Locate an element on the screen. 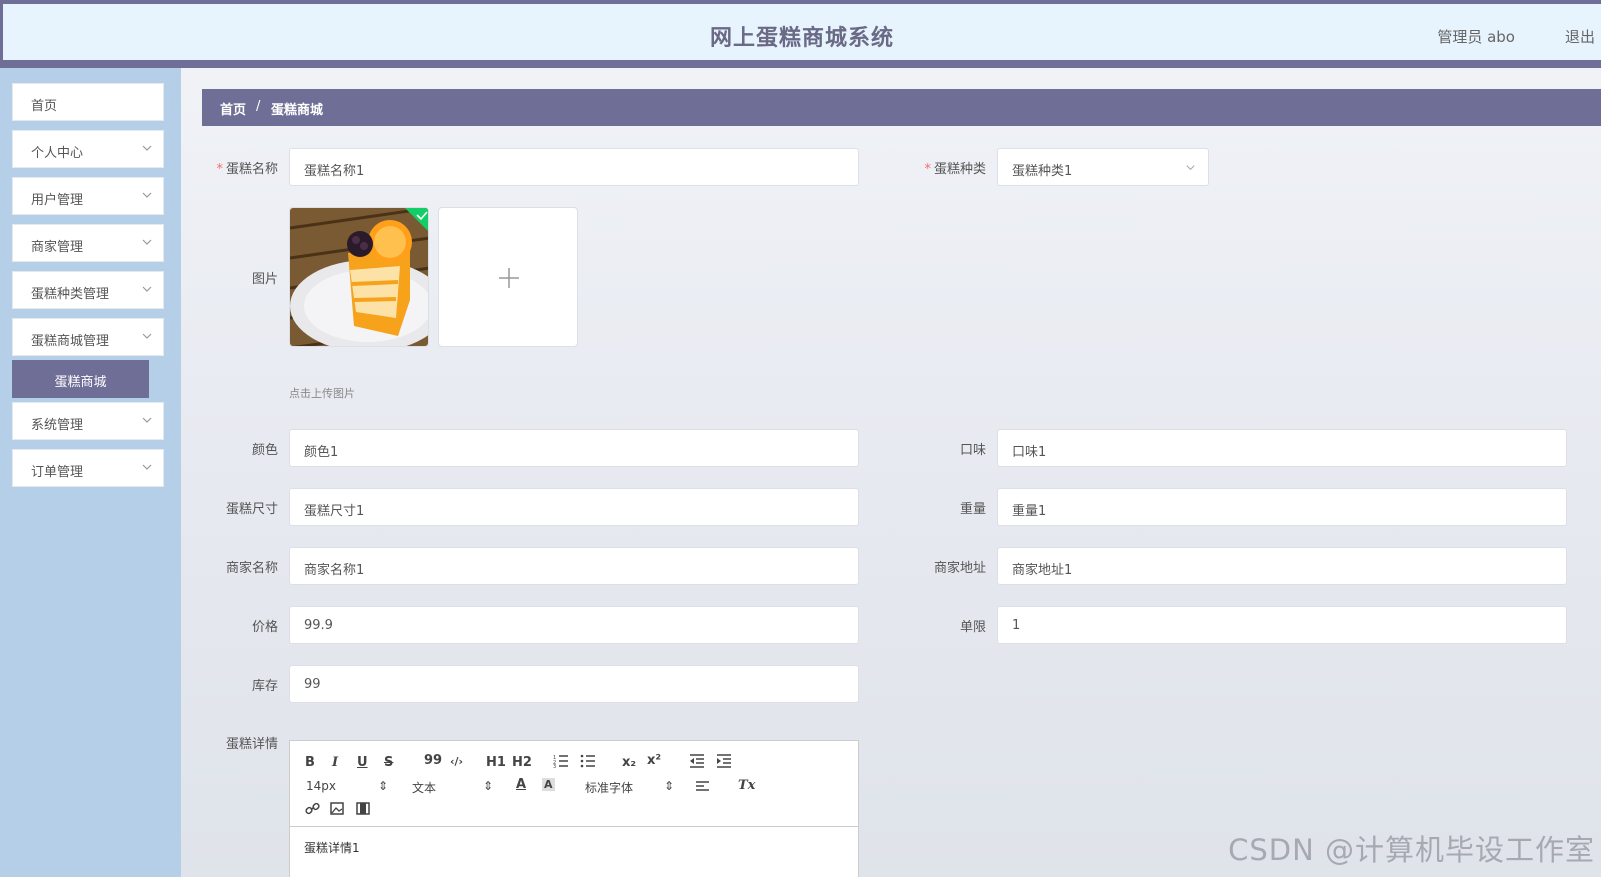  indent-icon is located at coordinates (724, 761).